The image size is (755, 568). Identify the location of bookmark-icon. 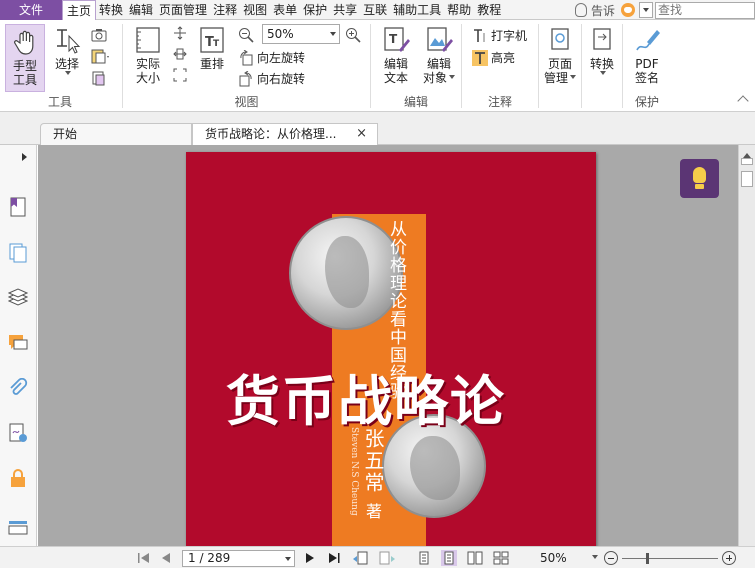
(18, 207).